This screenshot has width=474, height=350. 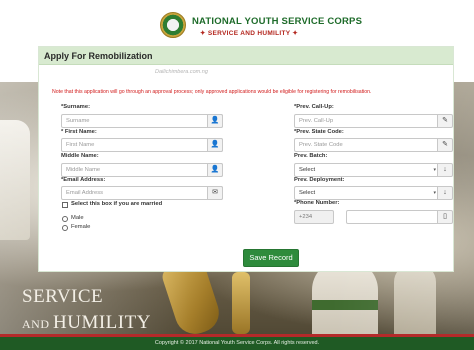 What do you see at coordinates (181, 72) in the screenshot?
I see `watermark-text: Dailichimbera.com.ng` at bounding box center [181, 72].